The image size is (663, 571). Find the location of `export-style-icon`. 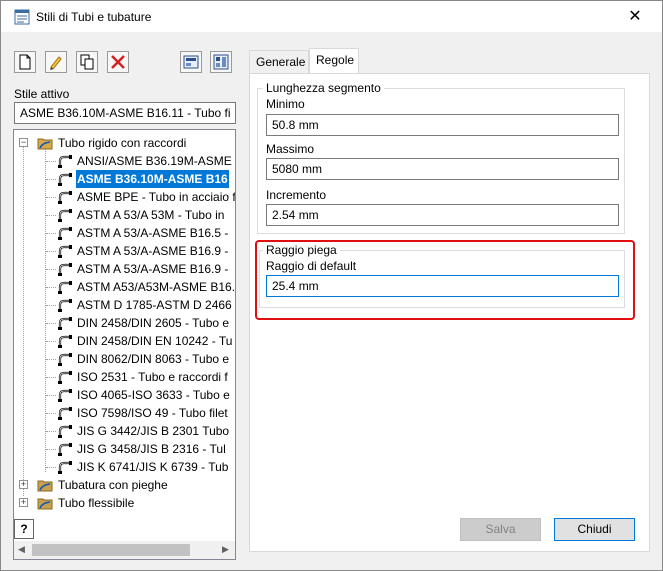

export-style-icon is located at coordinates (221, 62).